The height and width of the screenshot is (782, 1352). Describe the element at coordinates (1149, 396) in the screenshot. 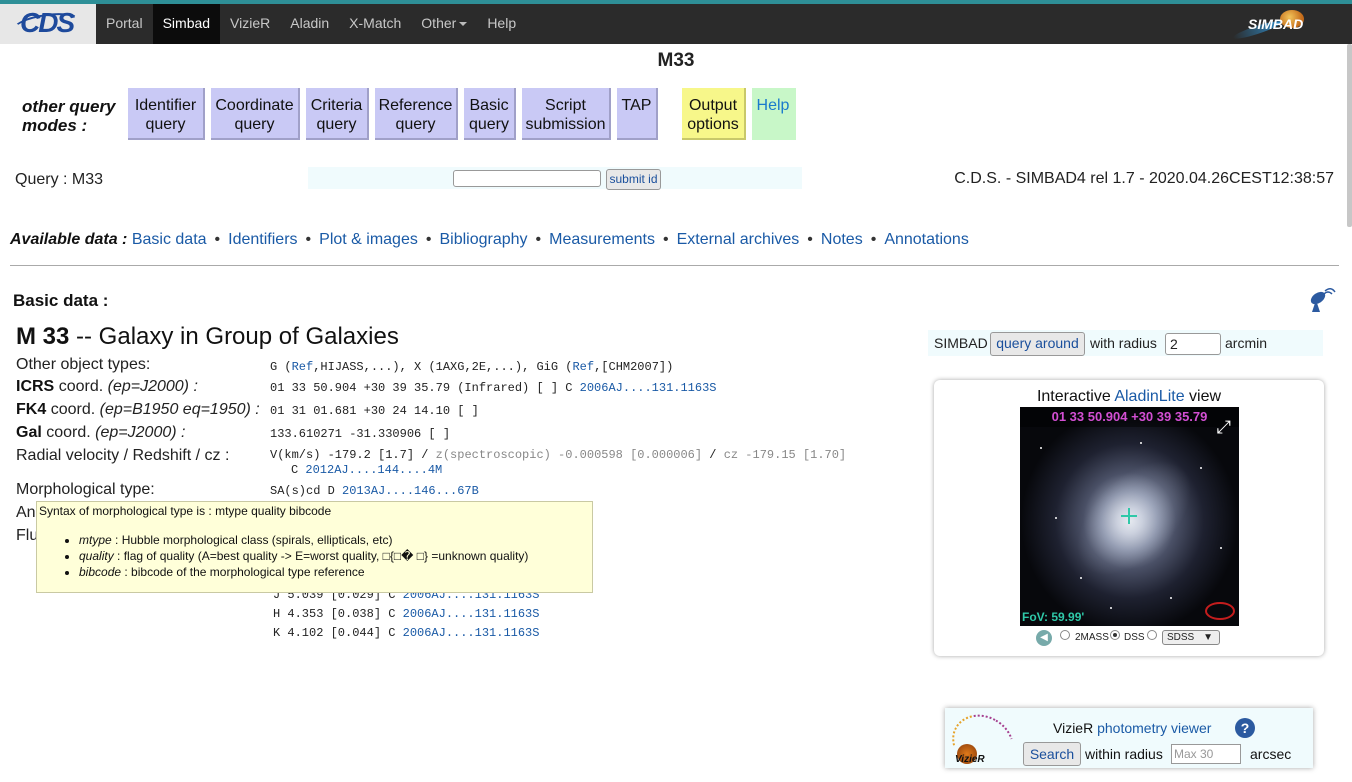

I see `aladinlite-link: AladinLite` at that location.